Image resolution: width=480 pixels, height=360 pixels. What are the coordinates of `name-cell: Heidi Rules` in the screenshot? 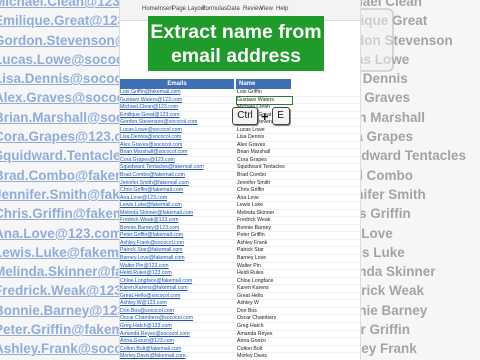 It's located at (264, 273).